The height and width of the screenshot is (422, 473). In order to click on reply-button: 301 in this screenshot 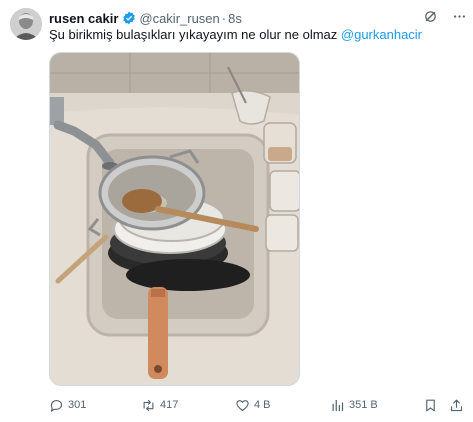, I will do `click(67, 405)`.